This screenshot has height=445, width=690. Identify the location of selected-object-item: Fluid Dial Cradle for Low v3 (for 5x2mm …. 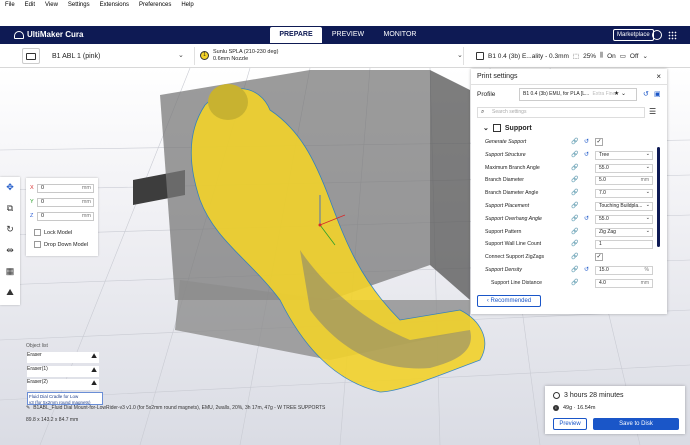
(65, 398).